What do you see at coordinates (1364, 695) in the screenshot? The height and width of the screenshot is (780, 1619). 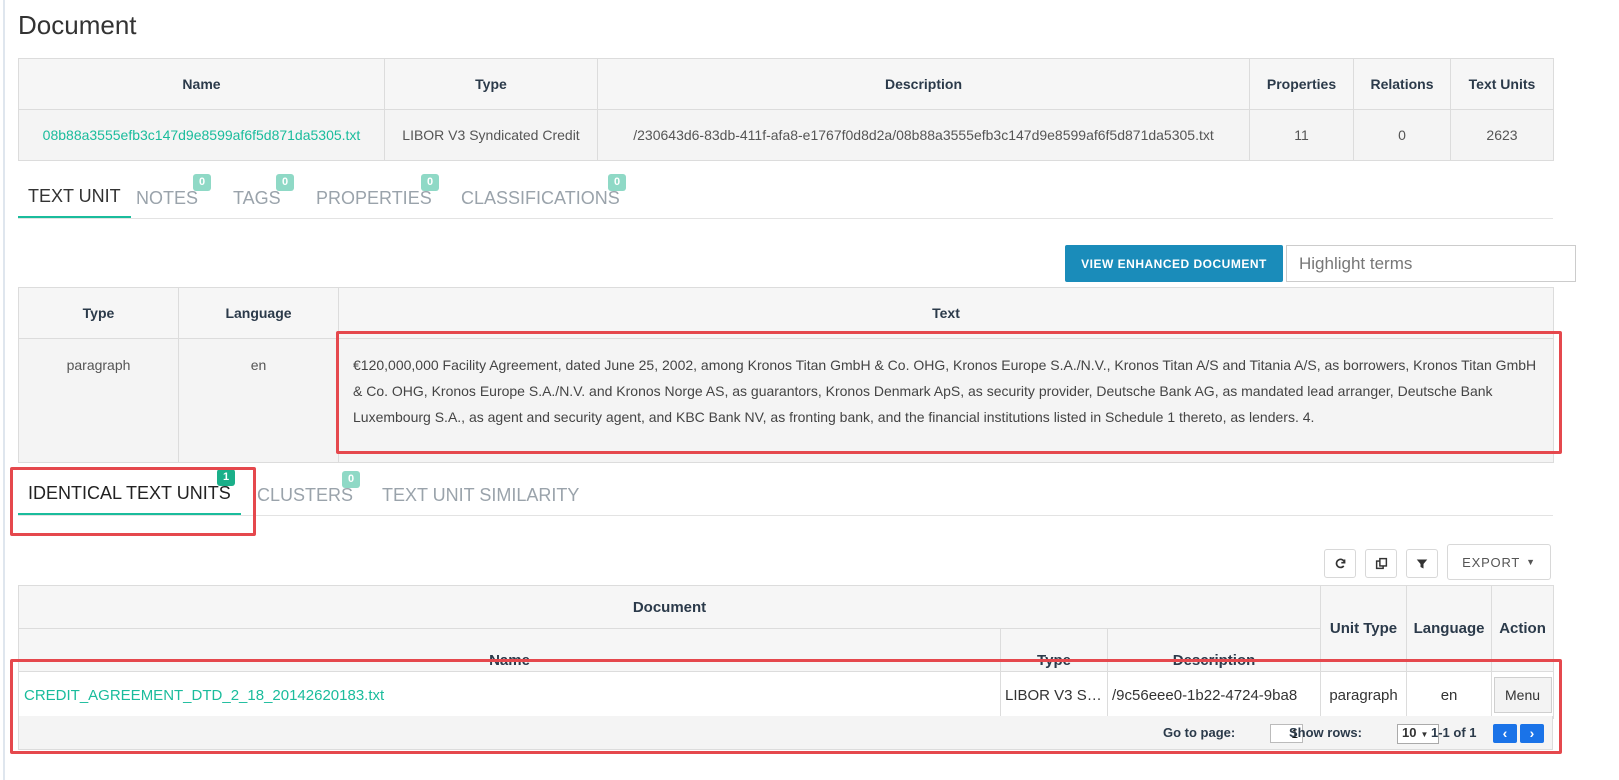 I see `identical-unit-unit-type: paragraph` at bounding box center [1364, 695].